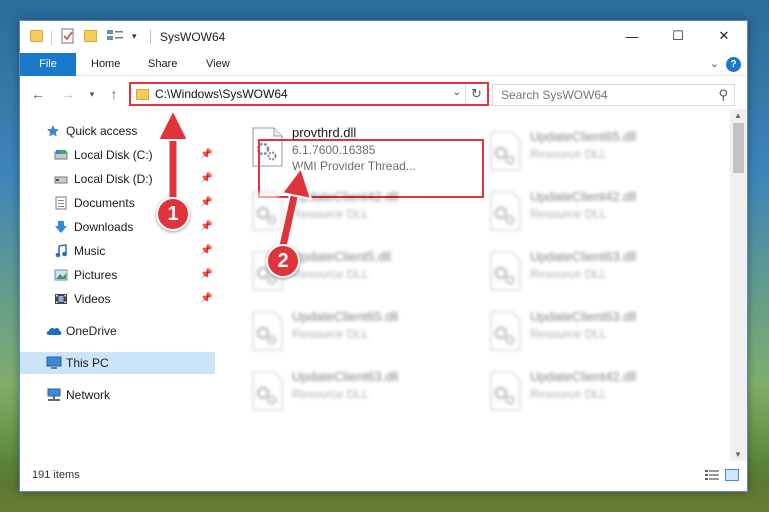 The image size is (769, 512). I want to click on drive-icon, so click(61, 180).